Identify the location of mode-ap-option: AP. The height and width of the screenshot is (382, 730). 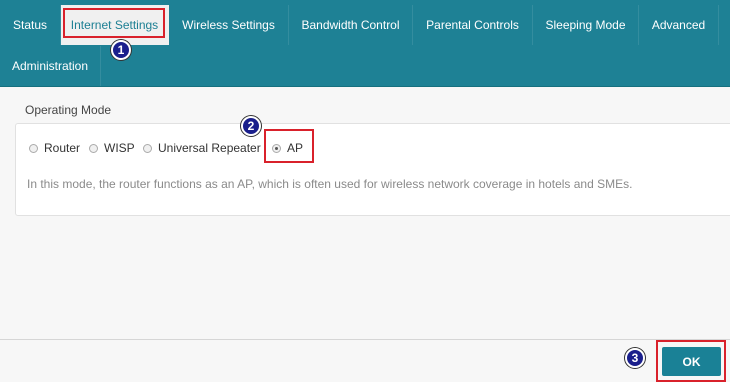
(287, 148).